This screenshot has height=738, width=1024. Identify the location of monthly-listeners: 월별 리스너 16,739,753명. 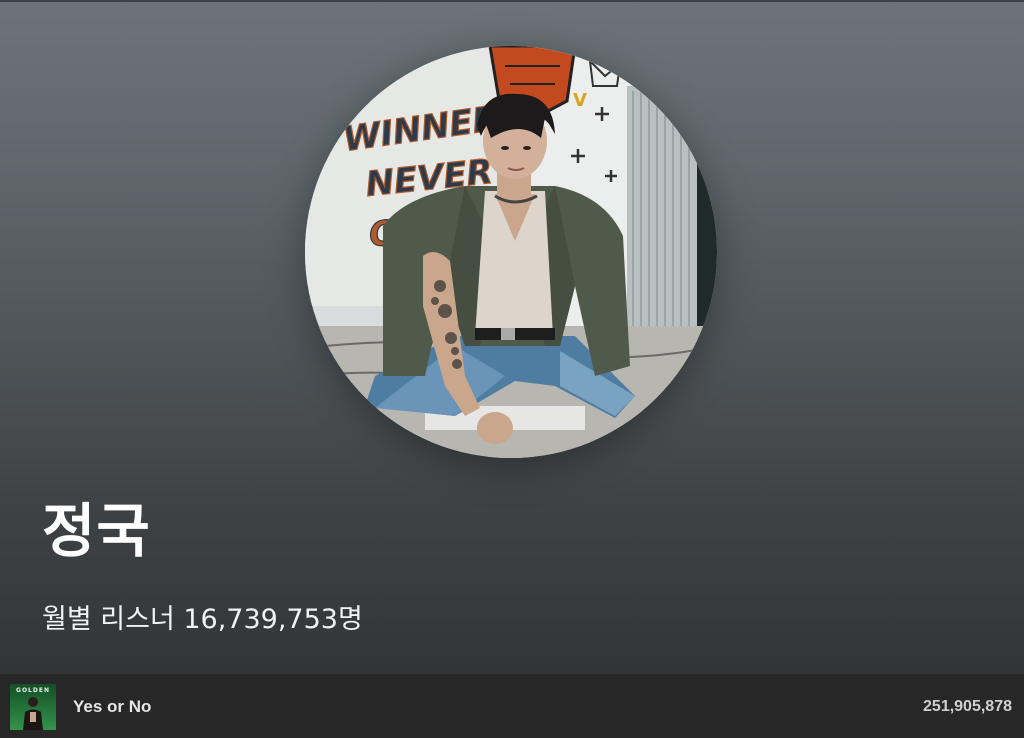
(202, 619).